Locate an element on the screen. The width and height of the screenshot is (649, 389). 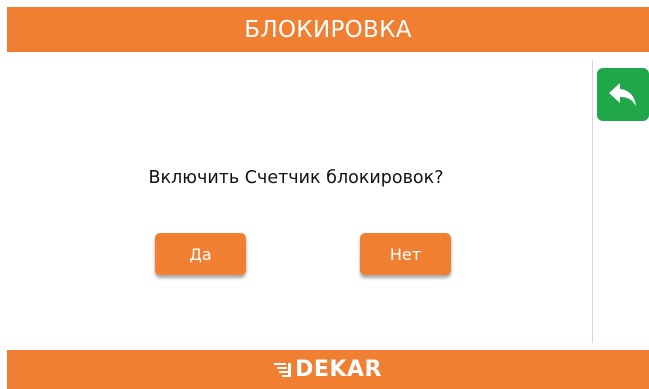
footer-bar: DEKAR is located at coordinates (328, 369).